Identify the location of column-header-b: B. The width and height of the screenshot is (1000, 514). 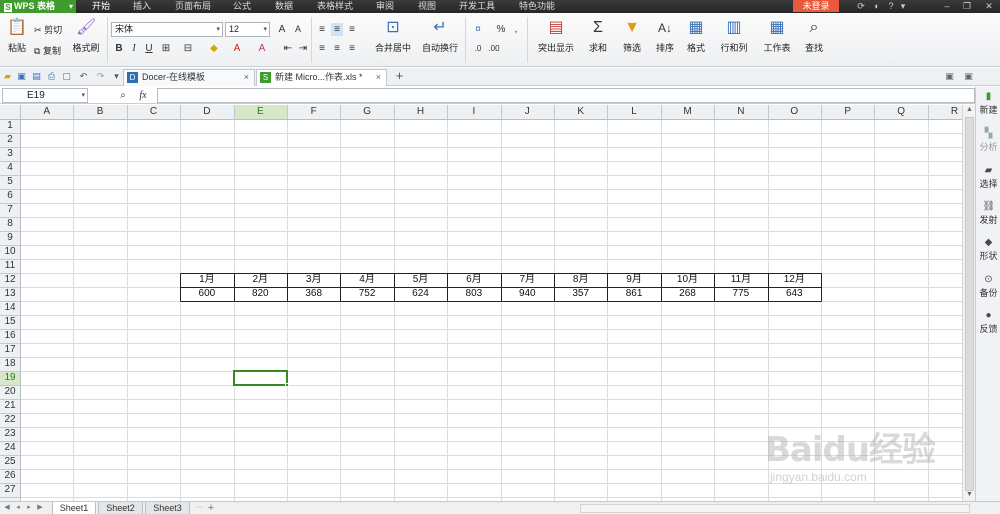
(99, 112).